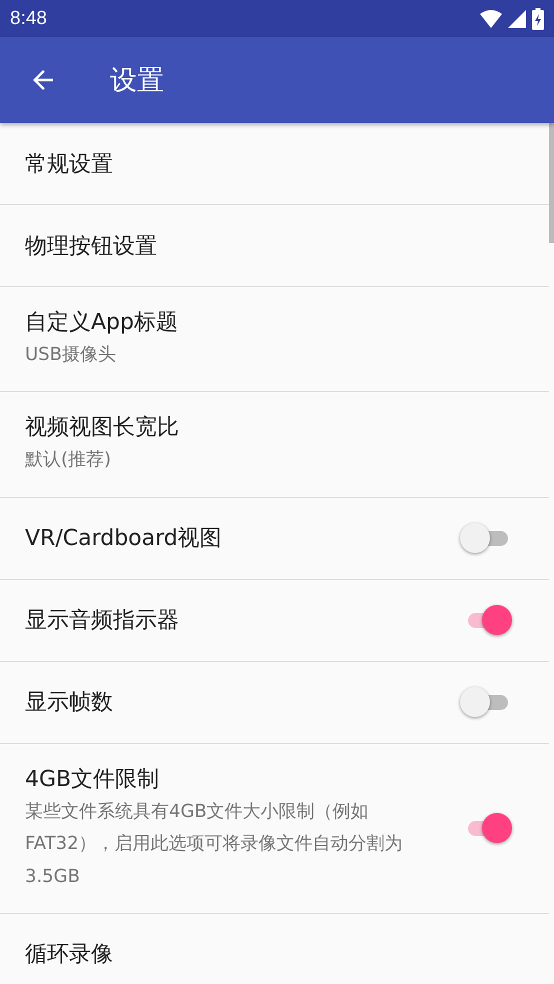 The image size is (554, 984). Describe the element at coordinates (137, 81) in the screenshot. I see `app-bar-title: 设置` at that location.